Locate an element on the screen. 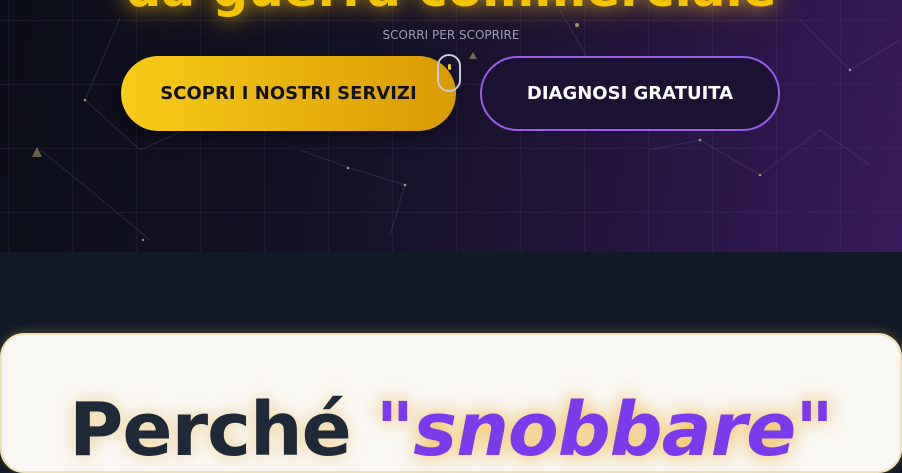 This screenshot has width=902, height=473. mouse-wheel-dot is located at coordinates (449, 67).